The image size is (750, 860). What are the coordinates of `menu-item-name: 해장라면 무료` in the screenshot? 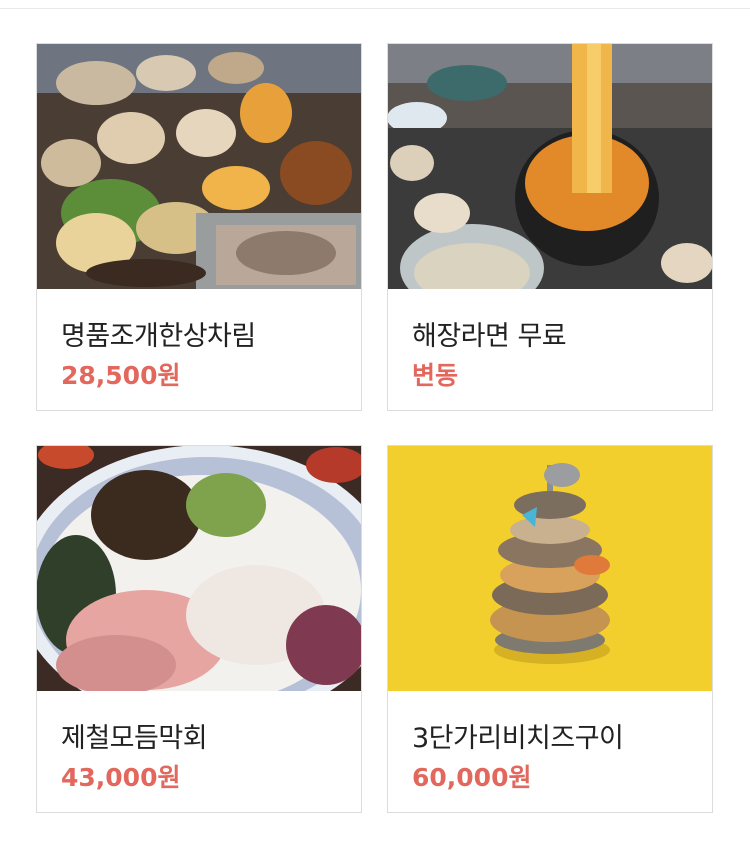 It's located at (489, 336).